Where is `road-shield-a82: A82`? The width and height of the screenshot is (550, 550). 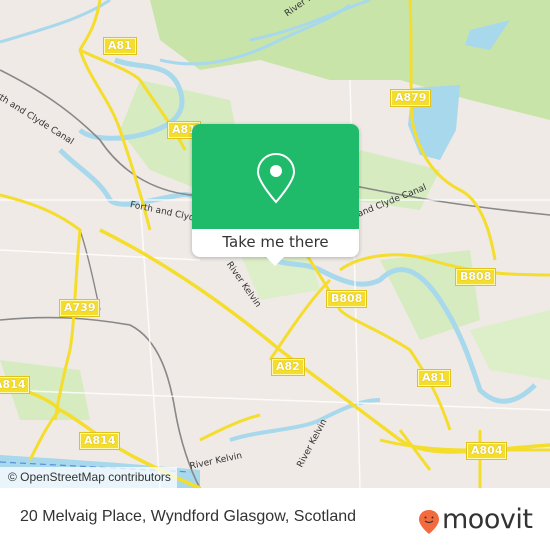
road-shield-a82: A82 is located at coordinates (288, 367).